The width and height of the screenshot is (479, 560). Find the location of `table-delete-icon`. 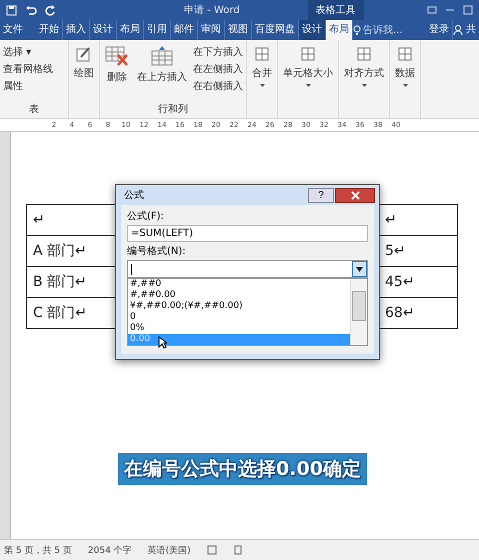

table-delete-icon is located at coordinates (117, 56).